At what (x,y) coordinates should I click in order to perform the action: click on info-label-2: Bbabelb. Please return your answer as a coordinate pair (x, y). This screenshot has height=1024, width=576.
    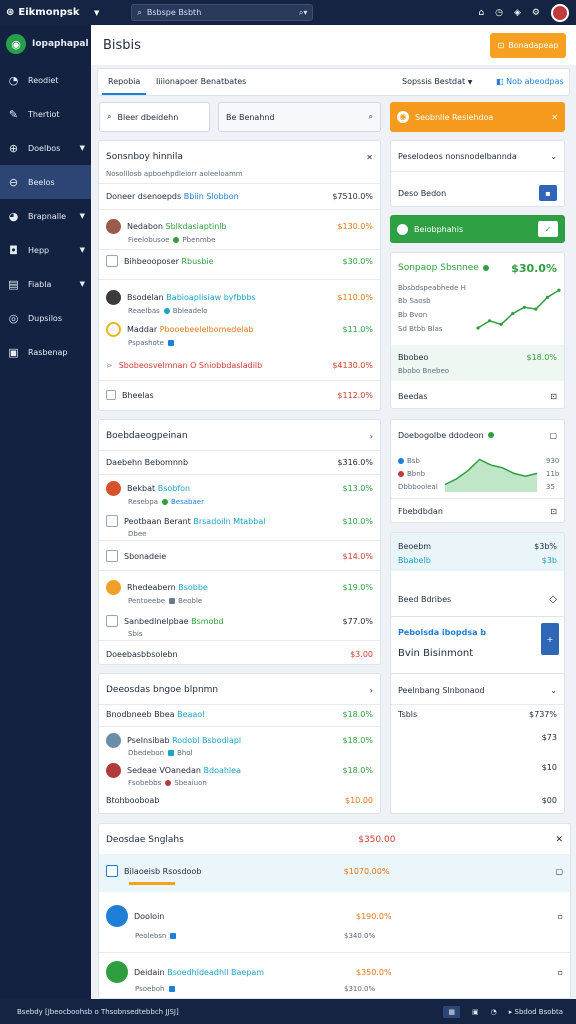
    Looking at the image, I should click on (414, 560).